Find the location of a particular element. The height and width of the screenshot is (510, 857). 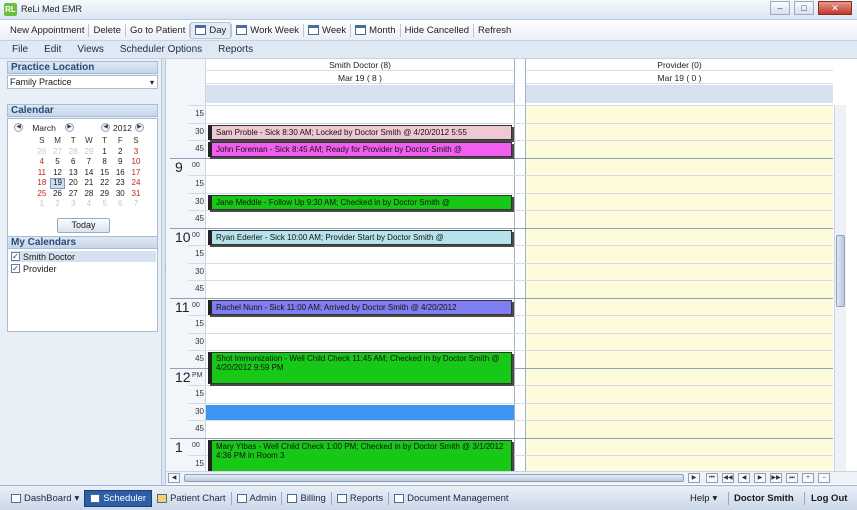

calendar-day: 9 is located at coordinates (120, 162).